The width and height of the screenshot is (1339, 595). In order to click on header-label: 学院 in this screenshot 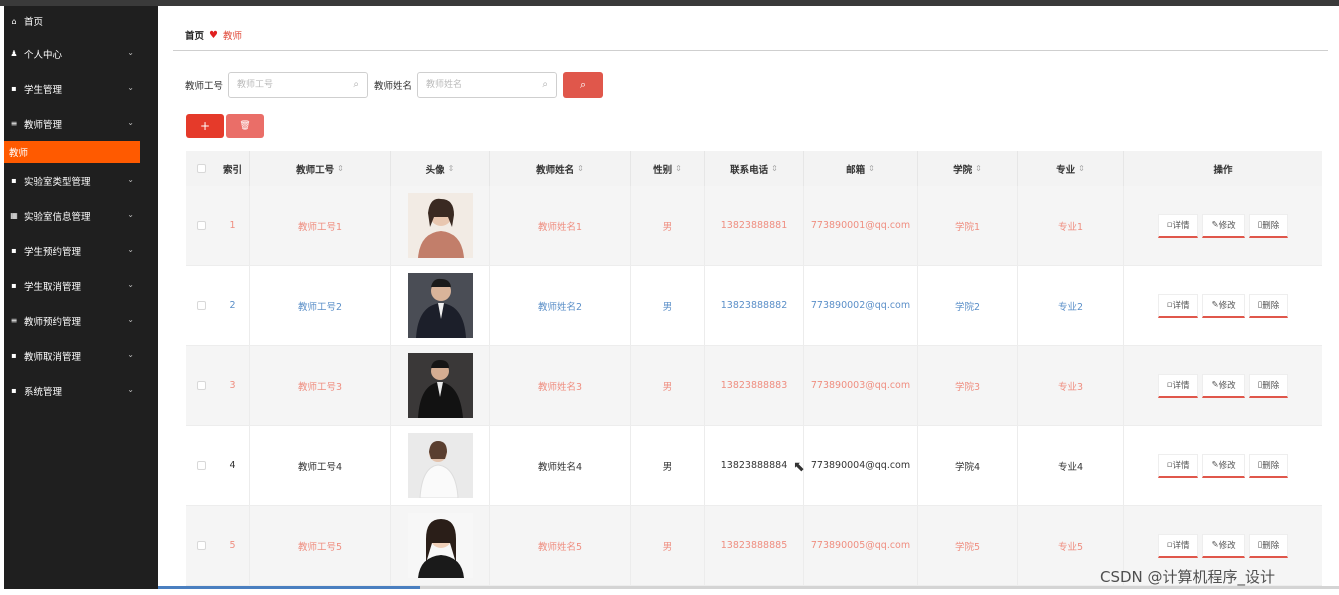, I will do `click(963, 170)`.